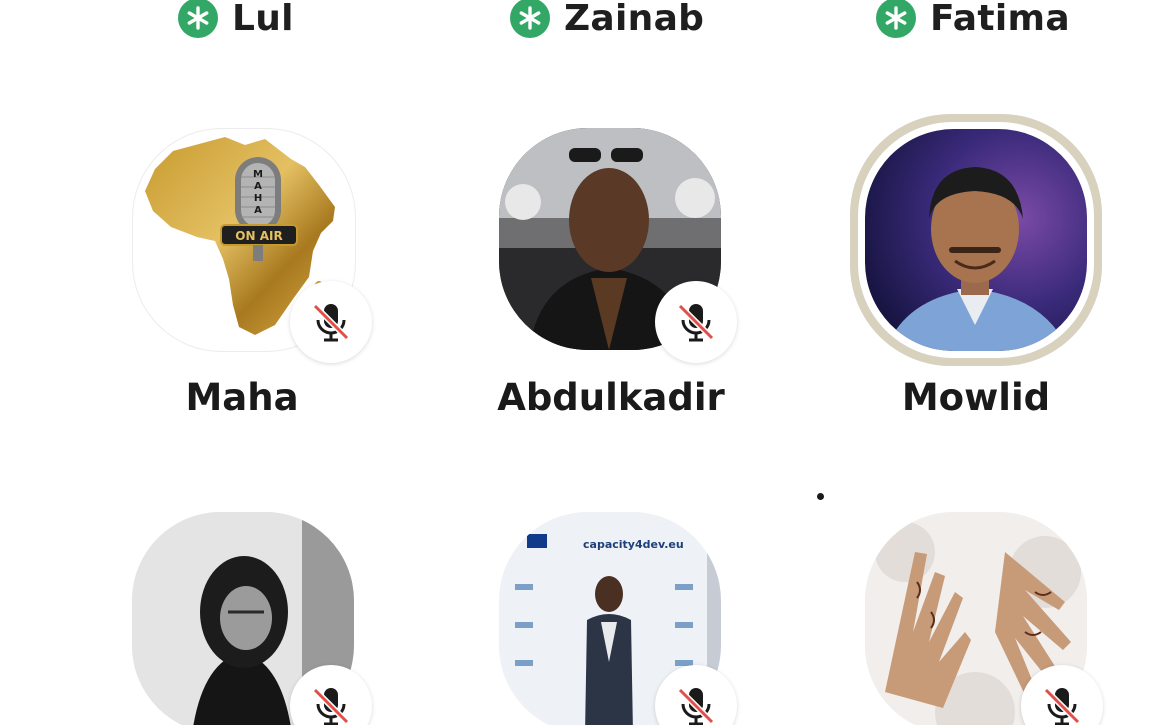  Describe the element at coordinates (1000, 19) in the screenshot. I see `moderator-name: Fatima` at that location.